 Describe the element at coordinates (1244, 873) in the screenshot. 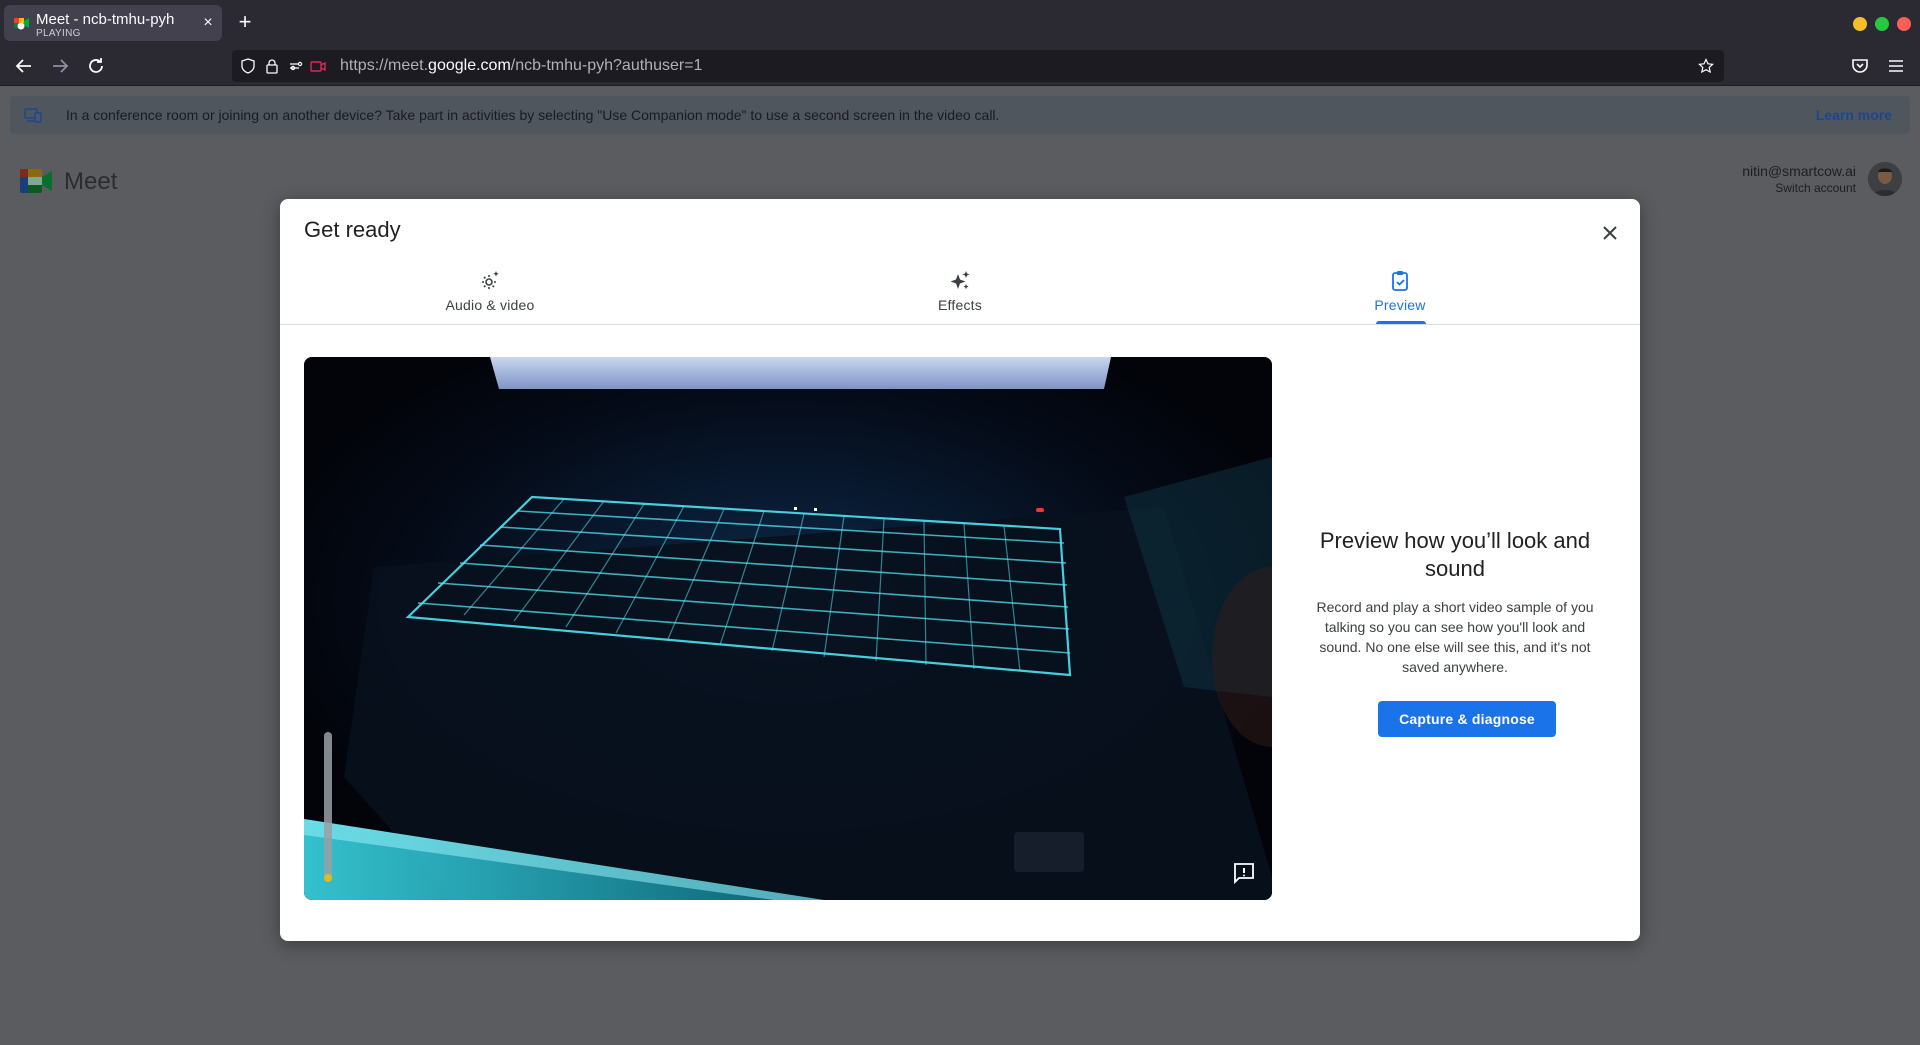

I see `report-problem-icon` at that location.